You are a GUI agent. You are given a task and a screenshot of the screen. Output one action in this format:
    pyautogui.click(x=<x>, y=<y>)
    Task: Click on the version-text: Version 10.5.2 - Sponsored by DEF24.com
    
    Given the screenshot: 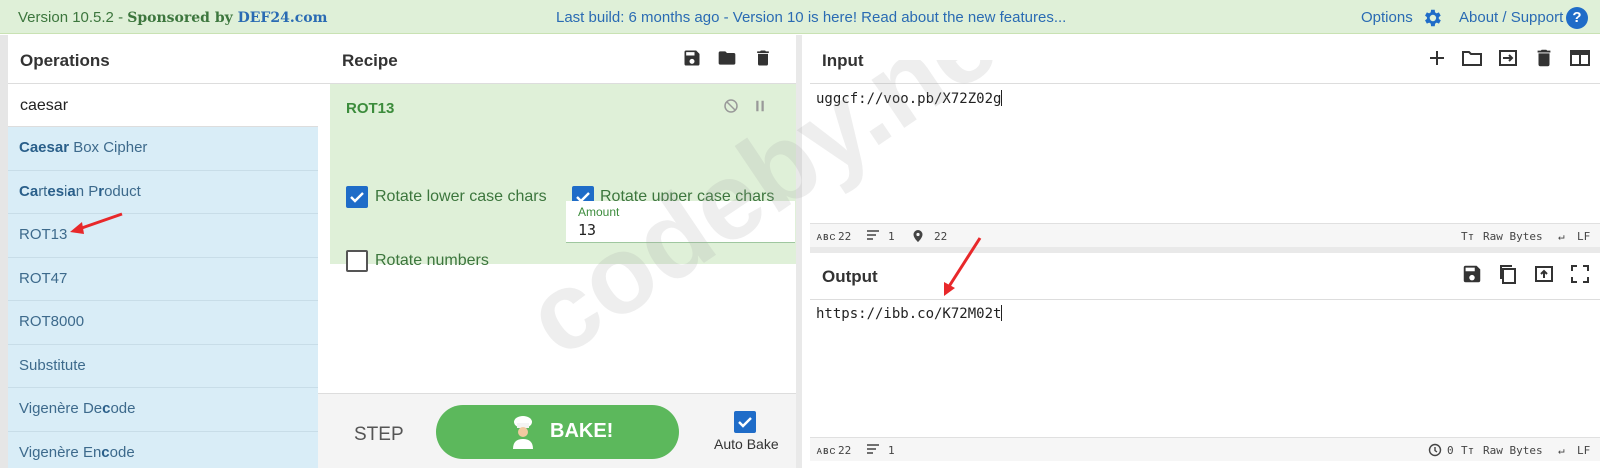 What is the action you would take?
    pyautogui.click(x=172, y=17)
    